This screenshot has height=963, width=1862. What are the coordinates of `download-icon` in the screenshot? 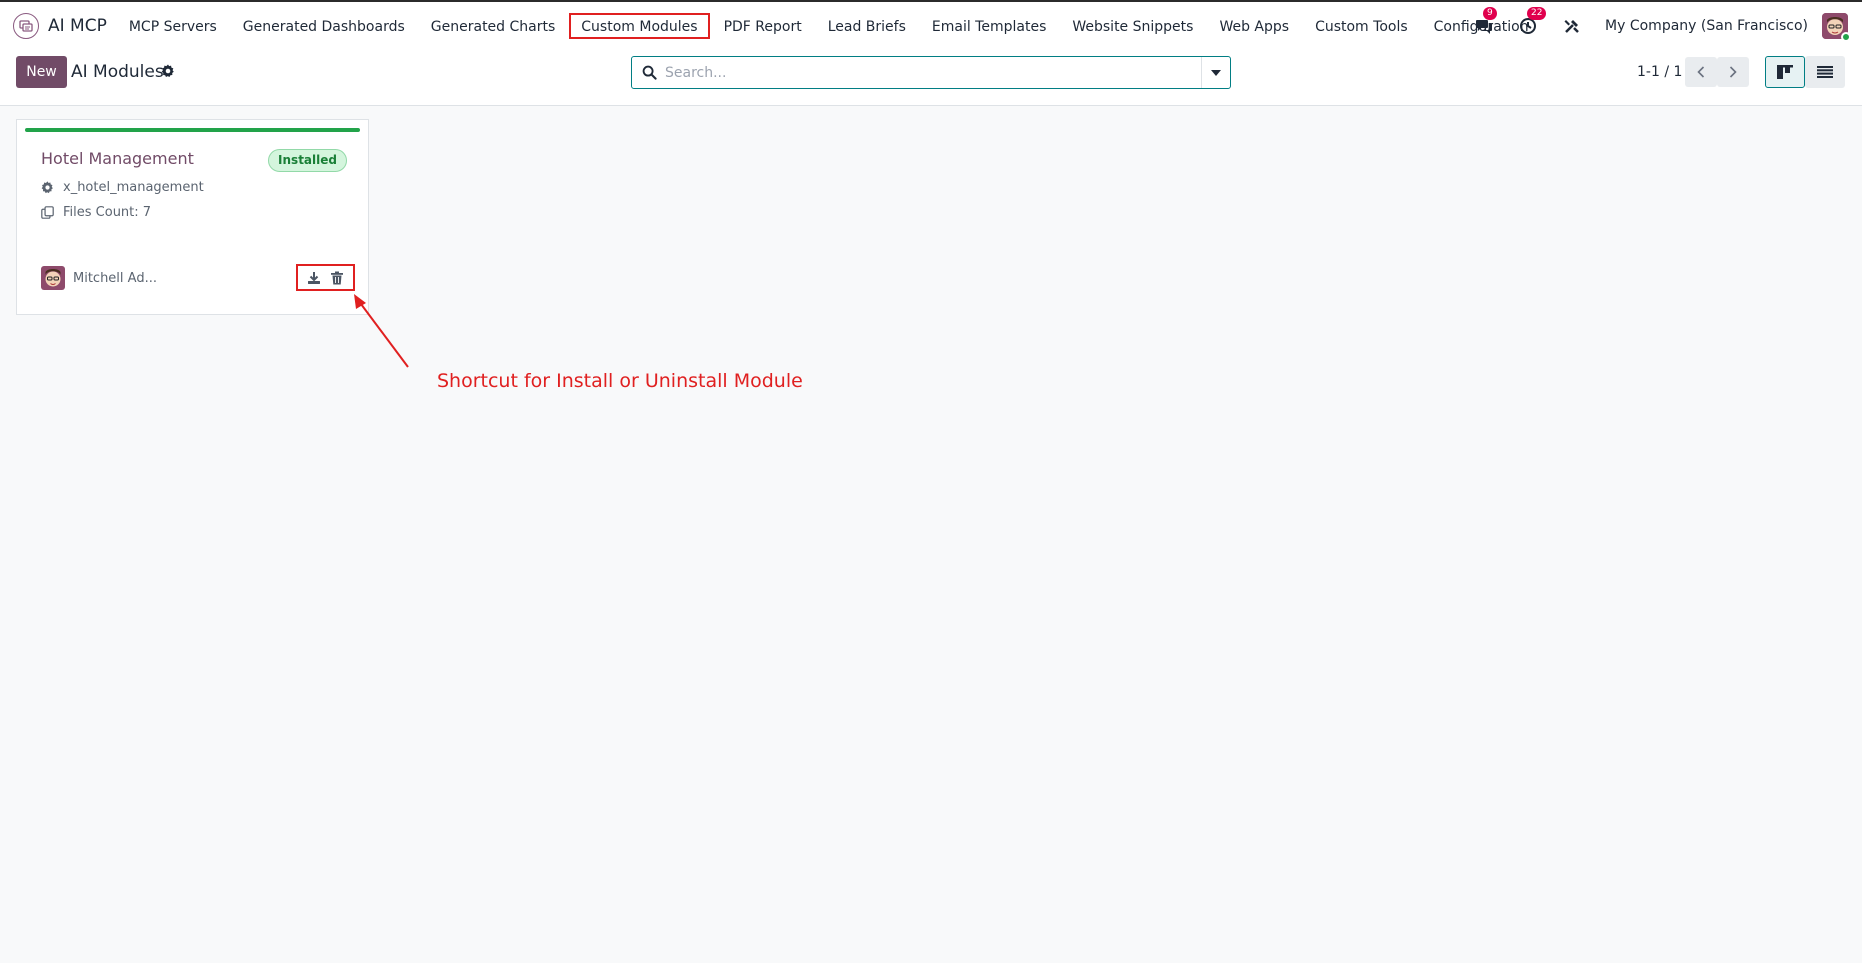 It's located at (314, 277).